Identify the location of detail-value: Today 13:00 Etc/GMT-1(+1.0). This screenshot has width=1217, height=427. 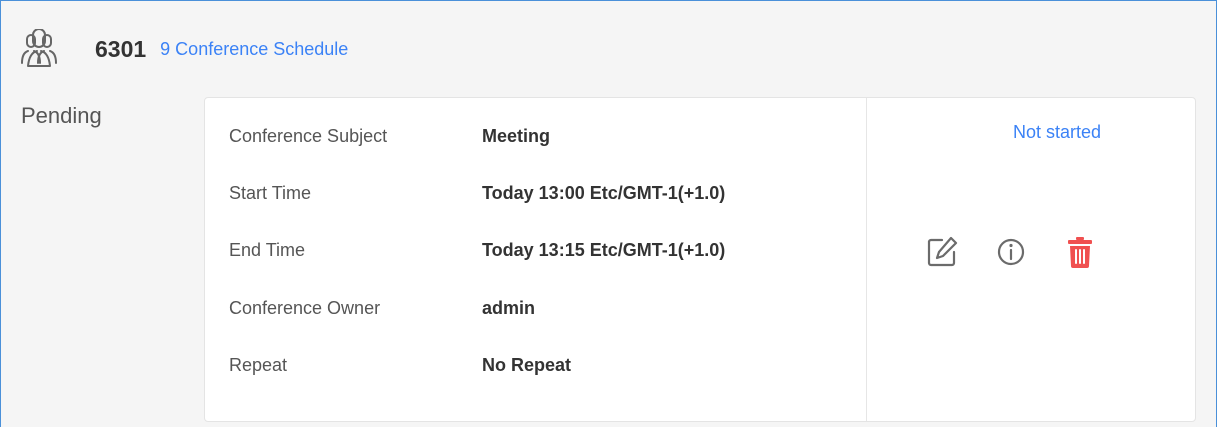
(604, 192).